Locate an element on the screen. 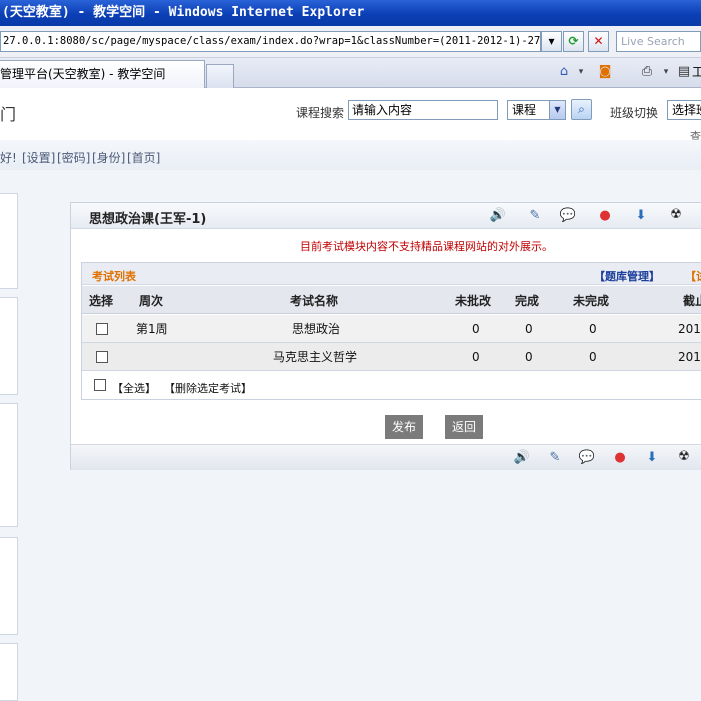 This screenshot has width=701, height=701. refresh-icon: ⟳ is located at coordinates (573, 41).